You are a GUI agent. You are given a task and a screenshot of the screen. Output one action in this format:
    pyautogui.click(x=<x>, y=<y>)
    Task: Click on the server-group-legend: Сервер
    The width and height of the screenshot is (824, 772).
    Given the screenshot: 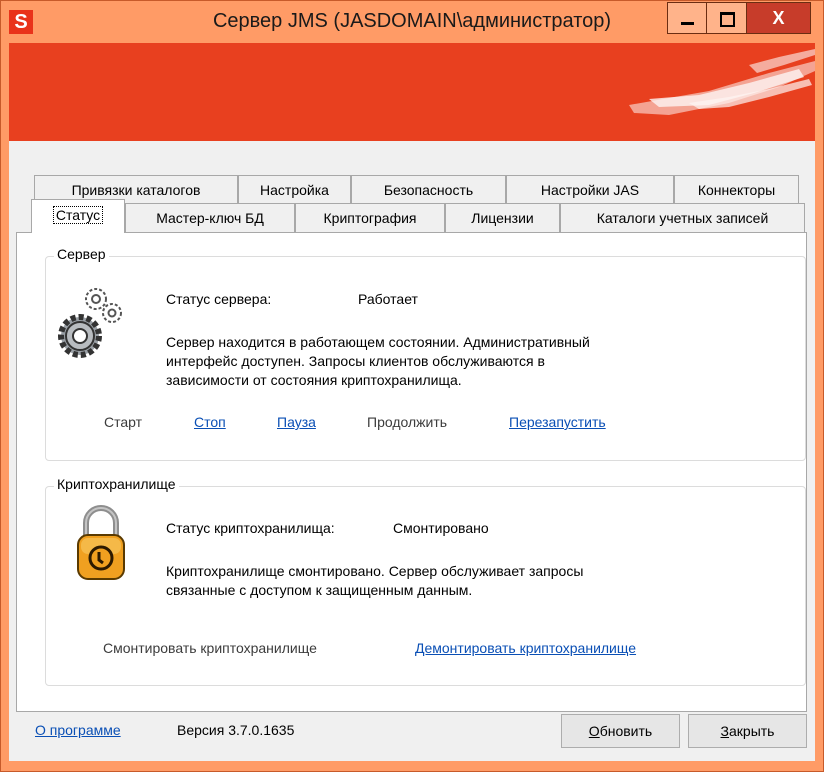 What is the action you would take?
    pyautogui.click(x=81, y=254)
    